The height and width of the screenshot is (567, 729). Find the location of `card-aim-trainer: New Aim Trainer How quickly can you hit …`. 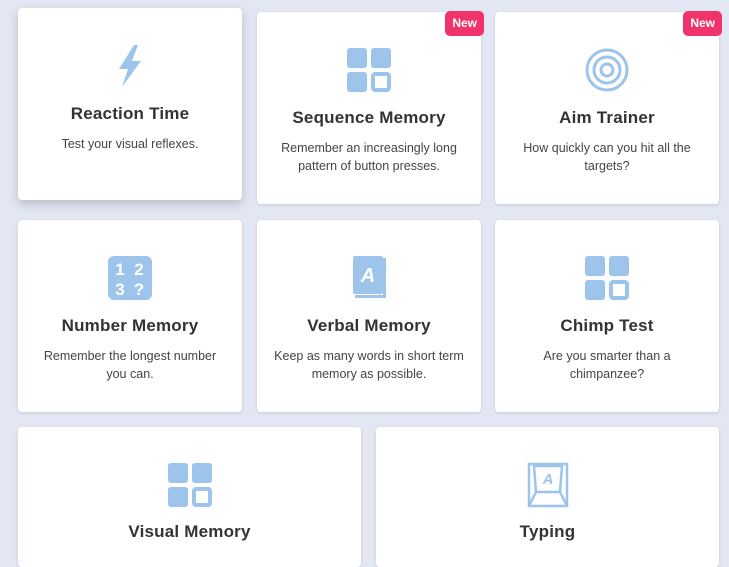

card-aim-trainer: New Aim Trainer How quickly can you hit … is located at coordinates (608, 107).